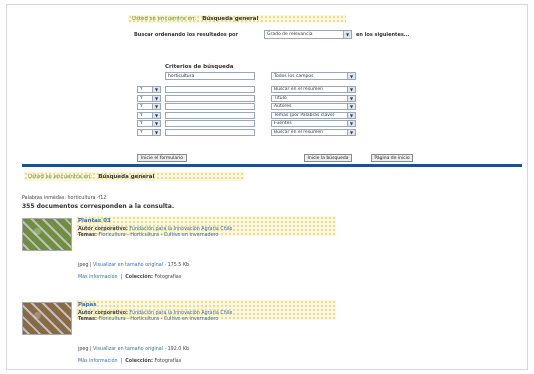 The width and height of the screenshot is (534, 374). What do you see at coordinates (283, 124) in the screenshot?
I see `criteria-field-value: Fuentes` at bounding box center [283, 124].